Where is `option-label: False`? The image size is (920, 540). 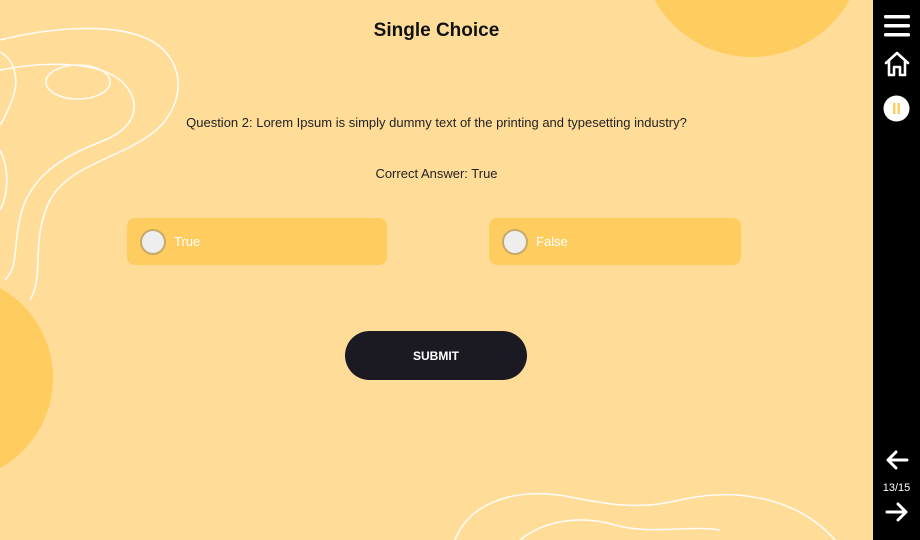
option-label: False is located at coordinates (552, 241).